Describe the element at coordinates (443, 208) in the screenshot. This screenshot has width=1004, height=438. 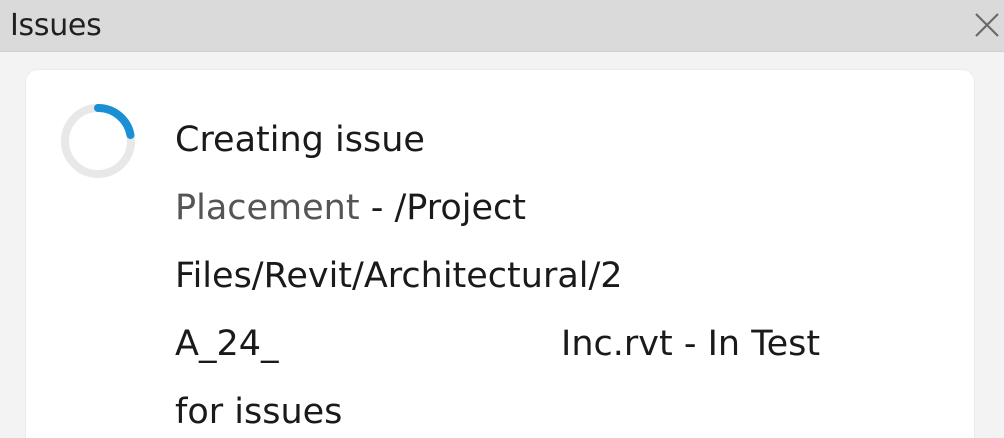
I see `placement-path-start: - /Project` at that location.